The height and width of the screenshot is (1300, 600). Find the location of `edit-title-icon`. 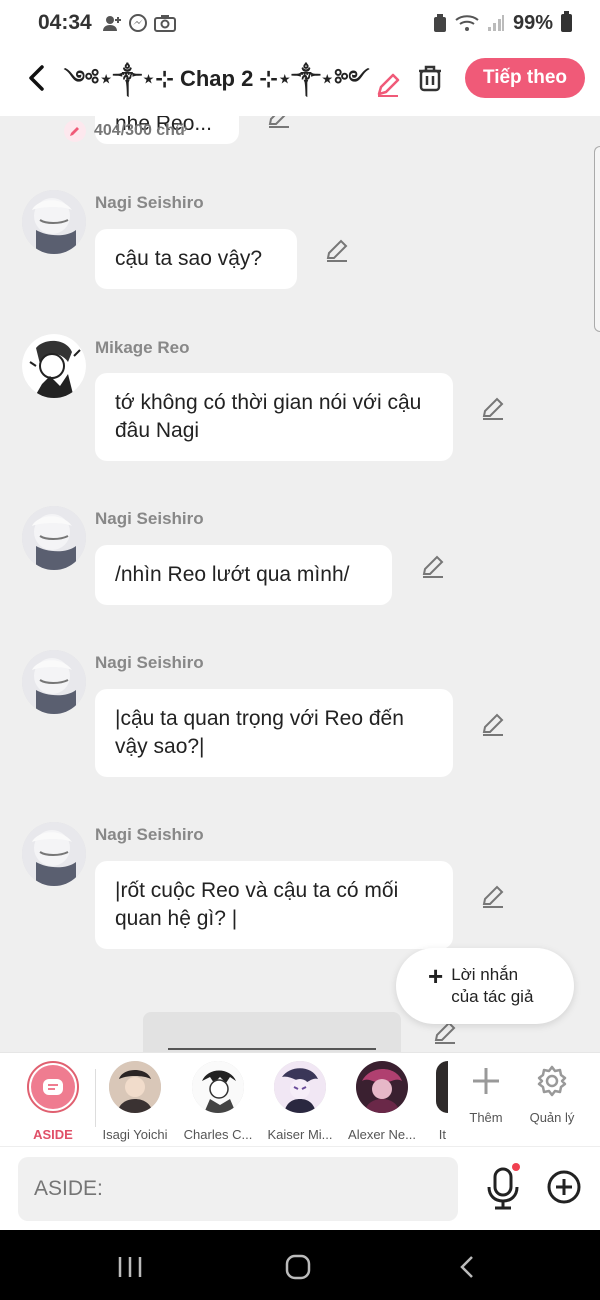

edit-title-icon is located at coordinates (388, 85).